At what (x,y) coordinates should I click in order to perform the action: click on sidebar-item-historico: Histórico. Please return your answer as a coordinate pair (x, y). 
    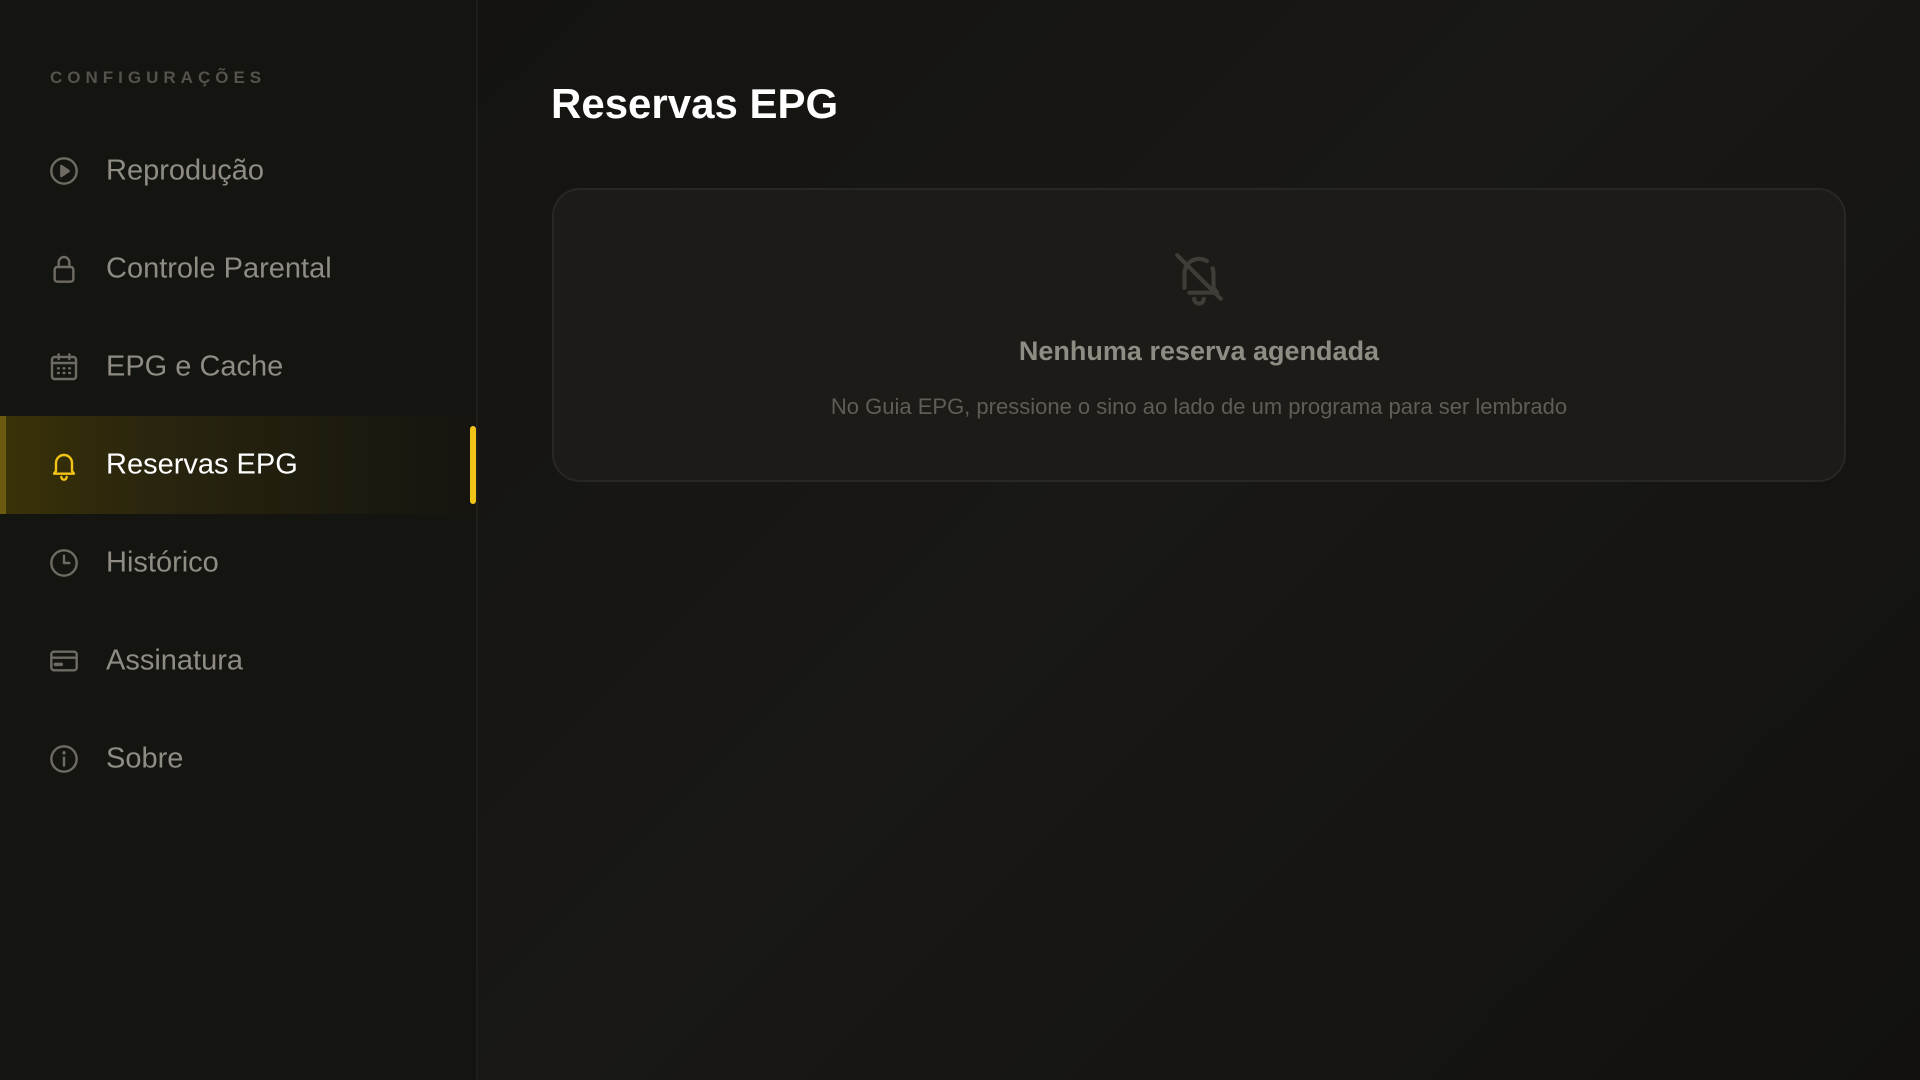
    Looking at the image, I should click on (238, 563).